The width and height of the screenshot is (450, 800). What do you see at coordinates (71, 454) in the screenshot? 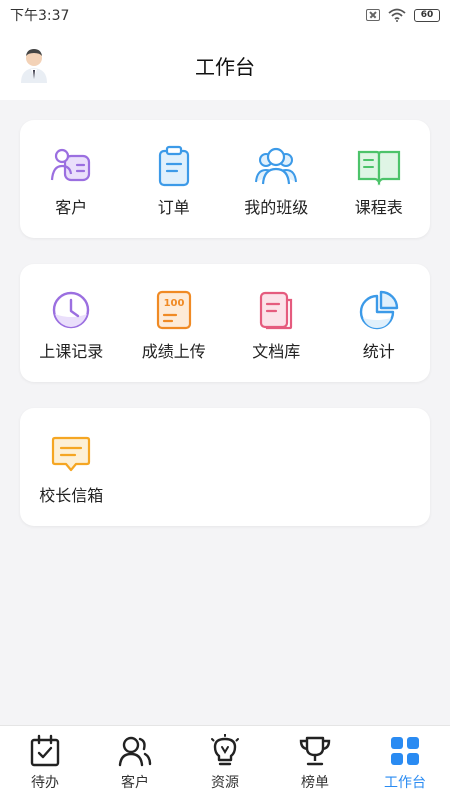
I see `message-box-icon` at bounding box center [71, 454].